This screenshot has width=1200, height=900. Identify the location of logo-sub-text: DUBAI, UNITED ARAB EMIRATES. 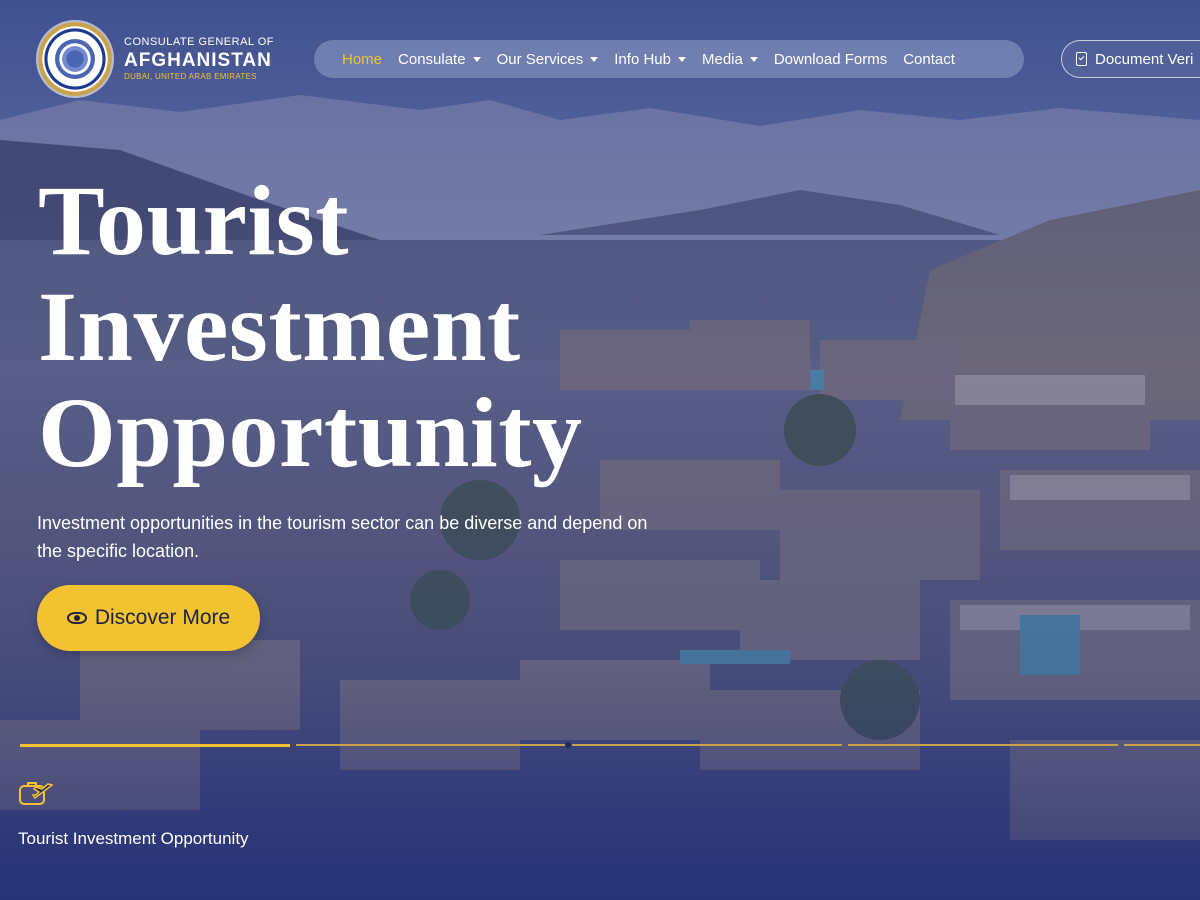
(190, 76).